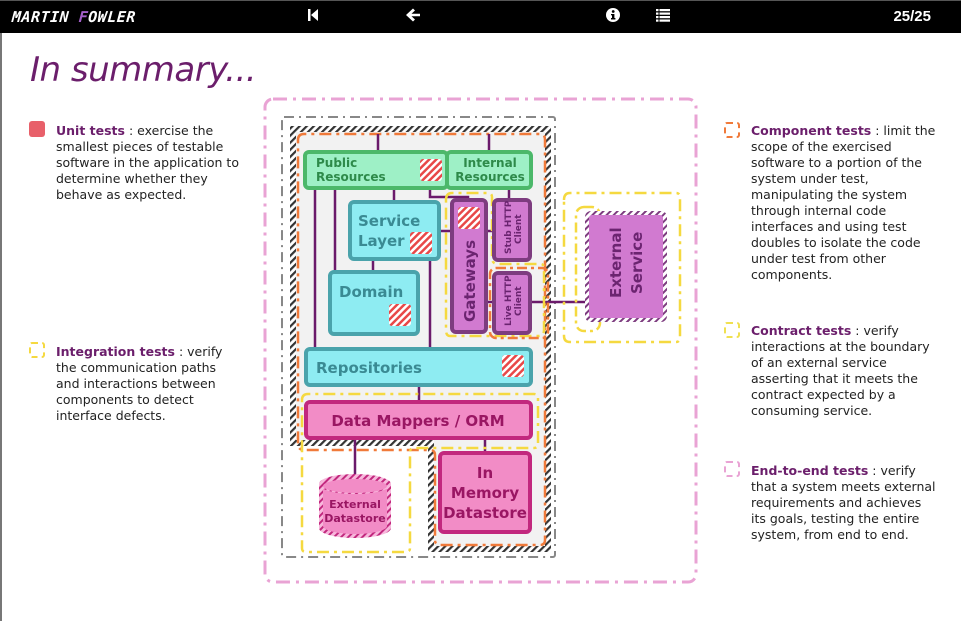 This screenshot has width=961, height=621. Describe the element at coordinates (519, 229) in the screenshot. I see `stub-http-client-label-2: Client` at that location.